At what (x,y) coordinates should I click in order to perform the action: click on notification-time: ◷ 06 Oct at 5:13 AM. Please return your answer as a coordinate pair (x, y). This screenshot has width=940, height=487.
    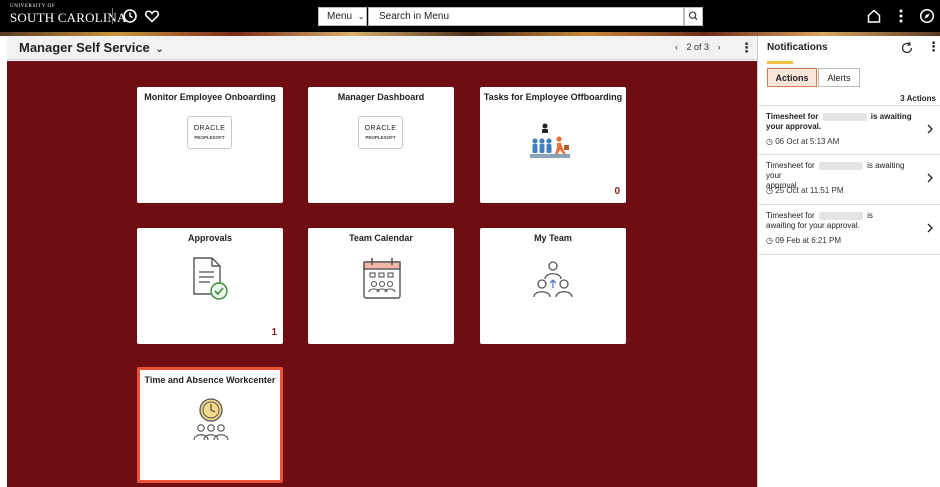
    Looking at the image, I should click on (802, 141).